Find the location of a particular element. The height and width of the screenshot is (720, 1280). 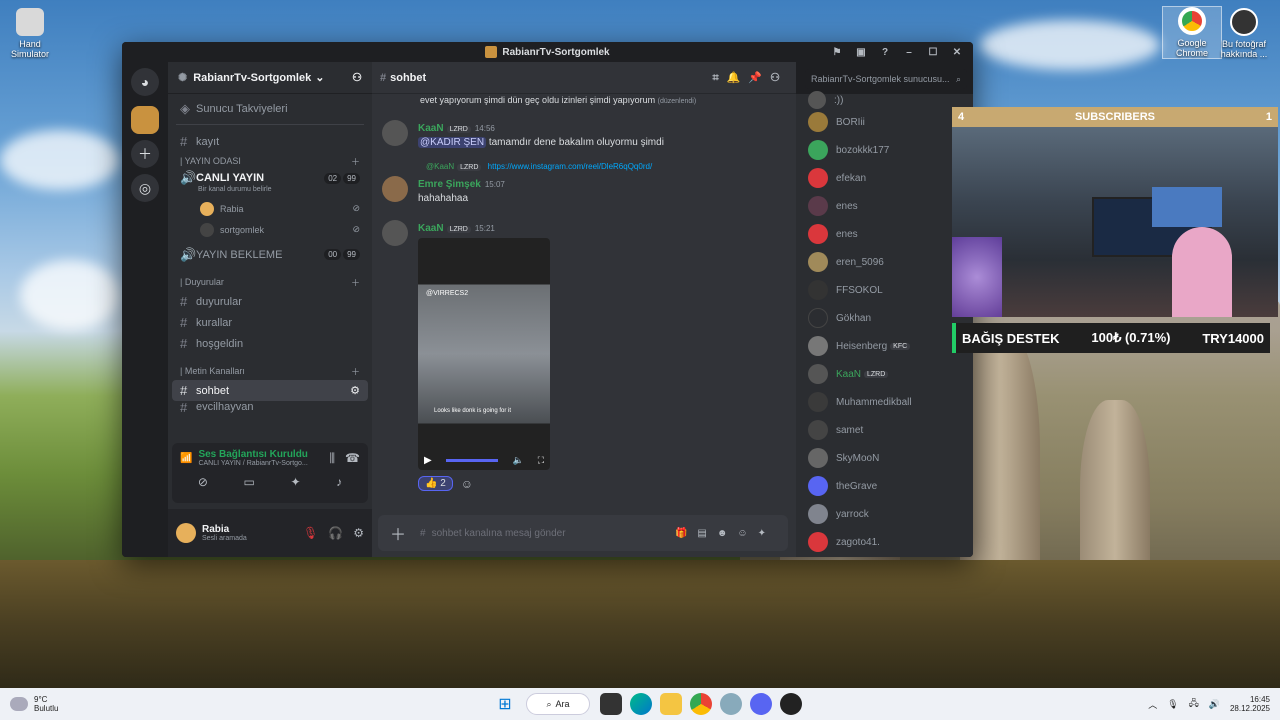

volume-icon: 🔊 is located at coordinates (1214, 704).